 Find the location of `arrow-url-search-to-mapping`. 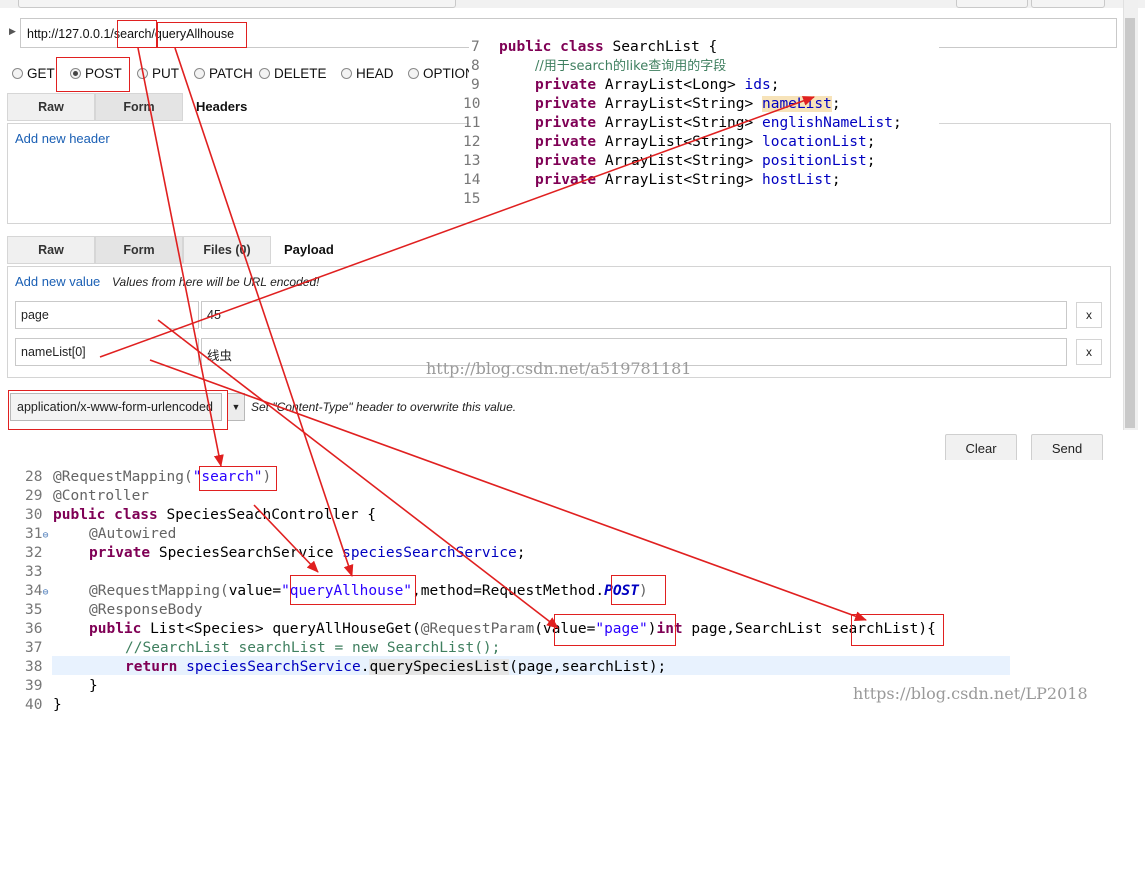

arrow-url-search-to-mapping is located at coordinates (180, 257).